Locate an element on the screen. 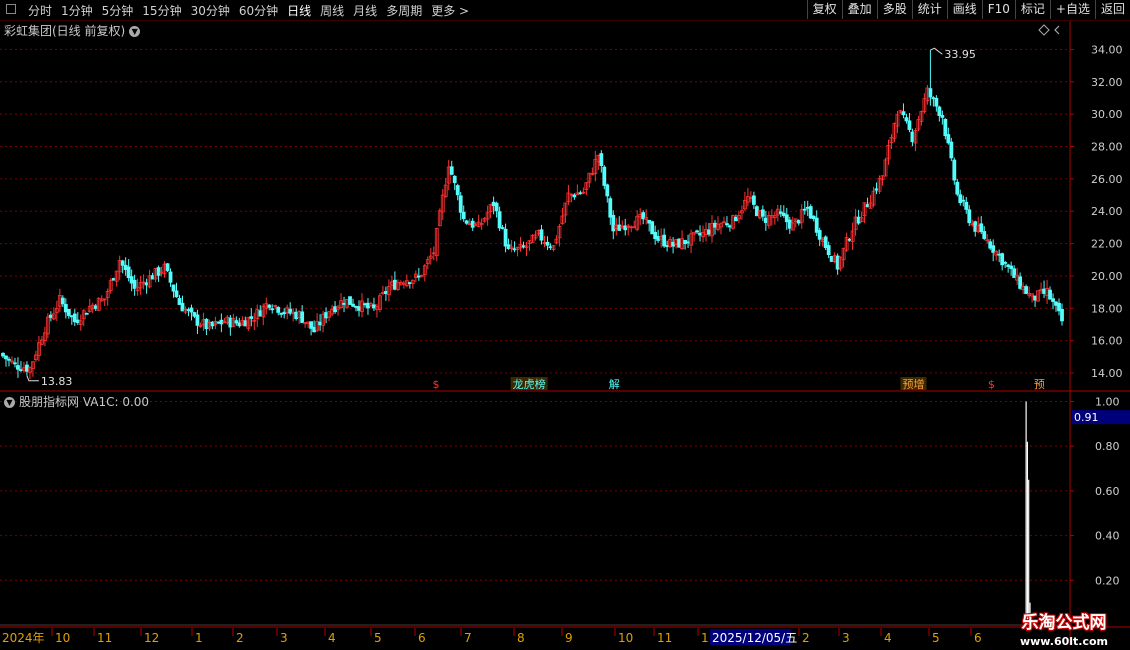 This screenshot has width=1130, height=650. chart-header: 彩虹集团(日线 前复权) ▼ is located at coordinates (72, 30).